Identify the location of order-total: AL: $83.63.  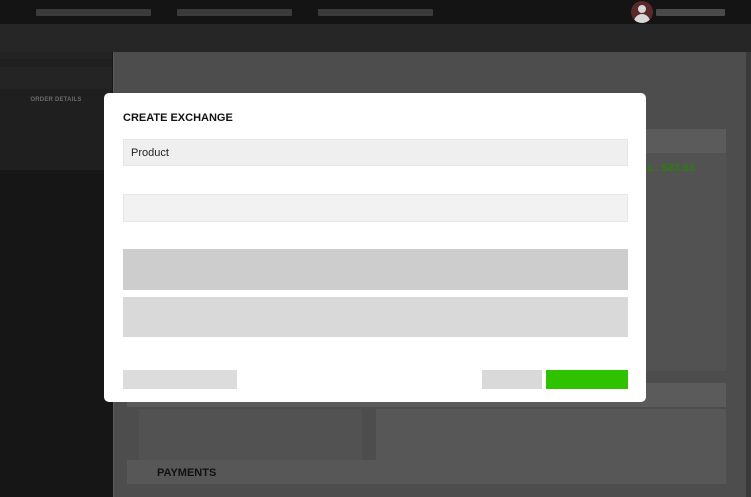
(668, 168).